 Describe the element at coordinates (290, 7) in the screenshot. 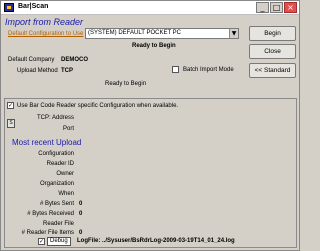

I see `close-icon: ×` at that location.